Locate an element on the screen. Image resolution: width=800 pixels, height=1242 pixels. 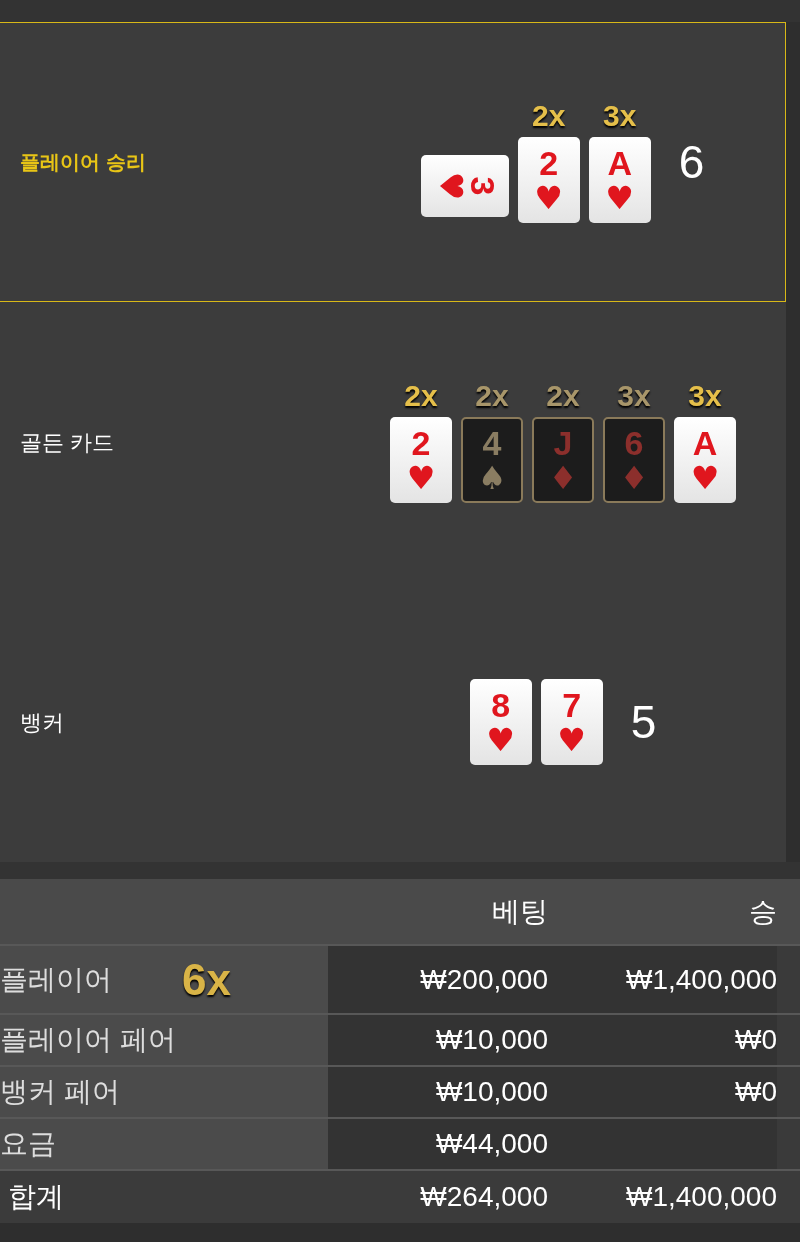
bet-label: 요금 is located at coordinates (28, 1144).